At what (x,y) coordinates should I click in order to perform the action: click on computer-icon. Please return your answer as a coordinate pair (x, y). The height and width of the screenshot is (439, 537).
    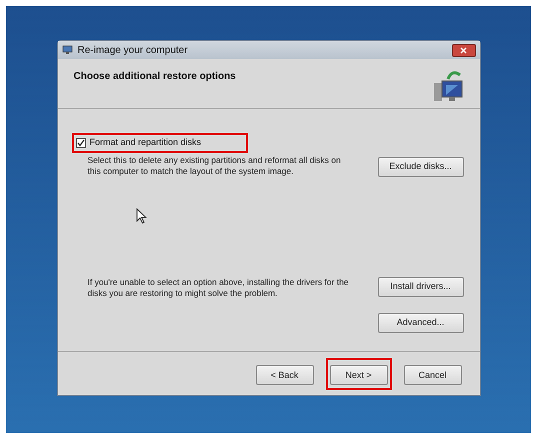
    Looking at the image, I should click on (68, 50).